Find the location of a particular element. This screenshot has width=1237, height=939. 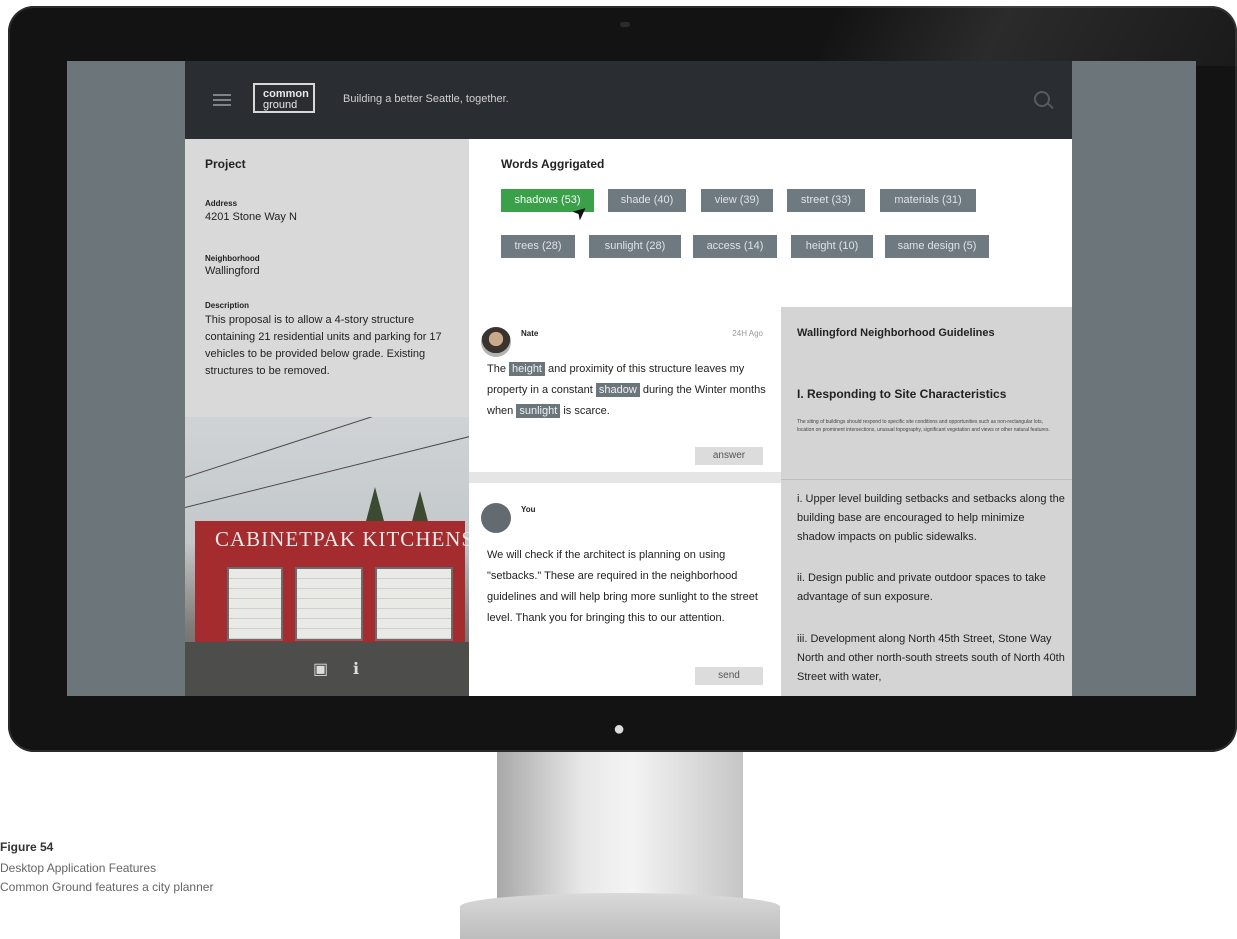

street-view-photo: CABINETPAK KITCHENS ▣ ℹ is located at coordinates (327, 556).